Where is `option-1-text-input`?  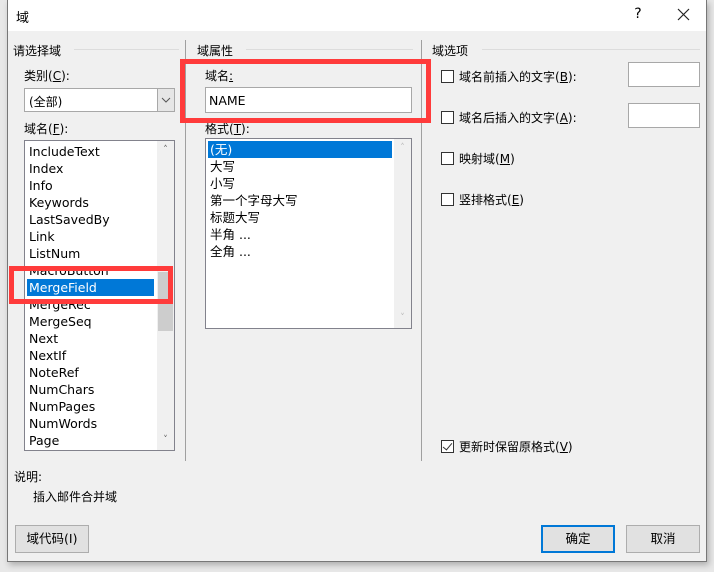
option-1-text-input is located at coordinates (664, 74).